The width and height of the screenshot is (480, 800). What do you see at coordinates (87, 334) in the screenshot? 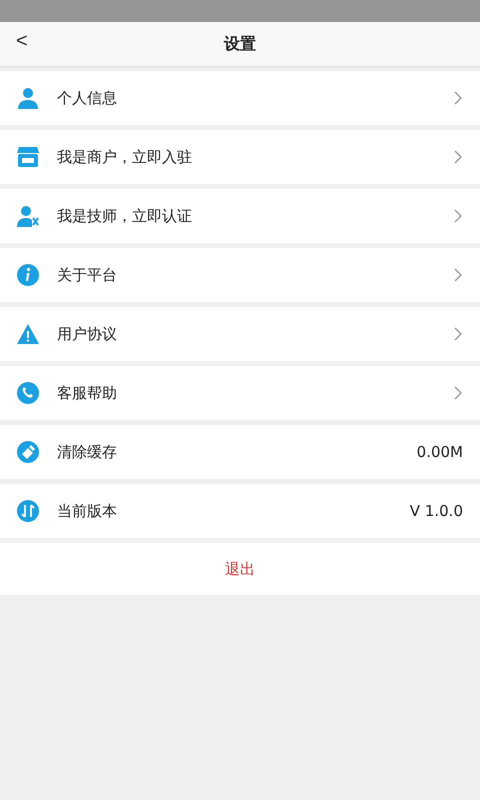
I see `item-label: 用户协议` at bounding box center [87, 334].